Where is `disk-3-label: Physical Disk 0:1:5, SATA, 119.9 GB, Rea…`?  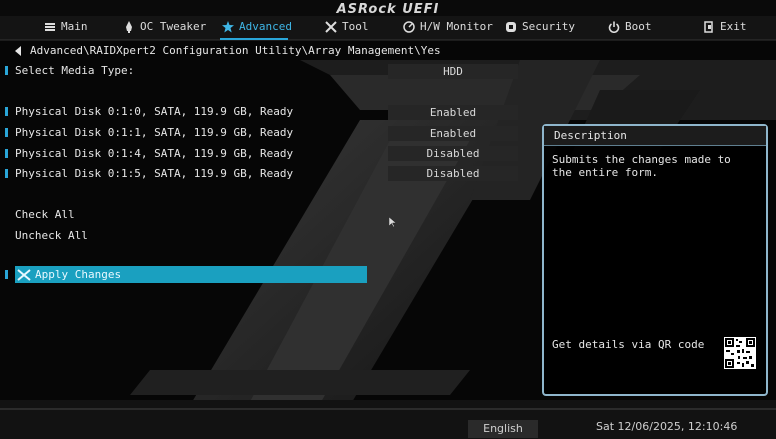 disk-3-label: Physical Disk 0:1:5, SATA, 119.9 GB, Rea… is located at coordinates (154, 173).